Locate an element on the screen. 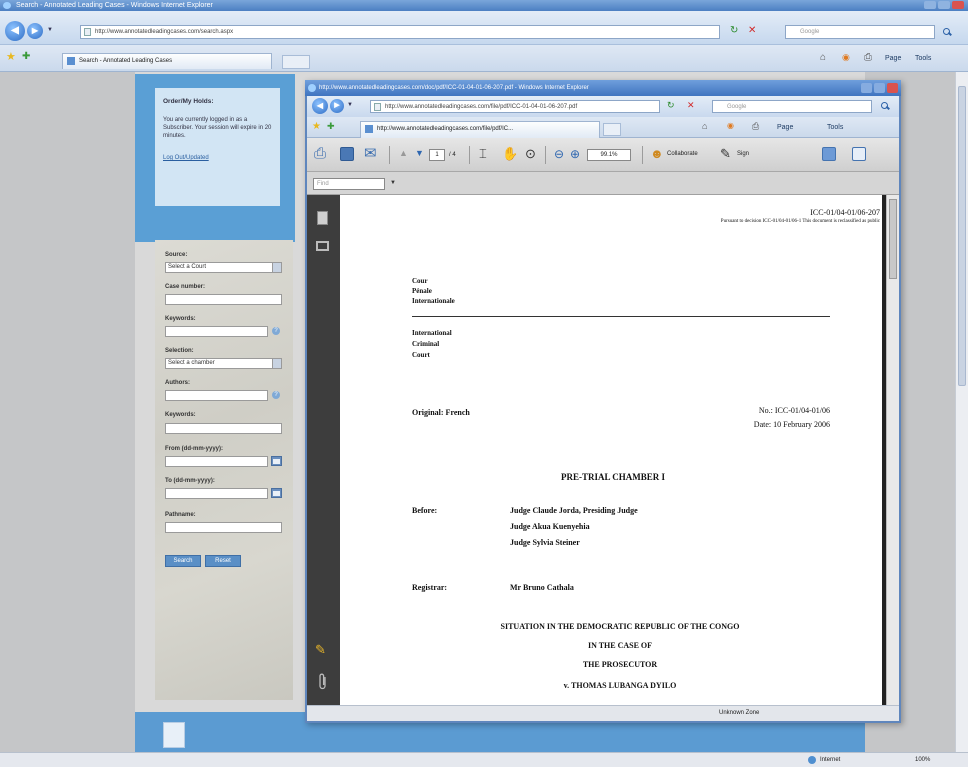 Image resolution: width=968 pixels, height=767 pixels. security-zone: Internet is located at coordinates (830, 760).